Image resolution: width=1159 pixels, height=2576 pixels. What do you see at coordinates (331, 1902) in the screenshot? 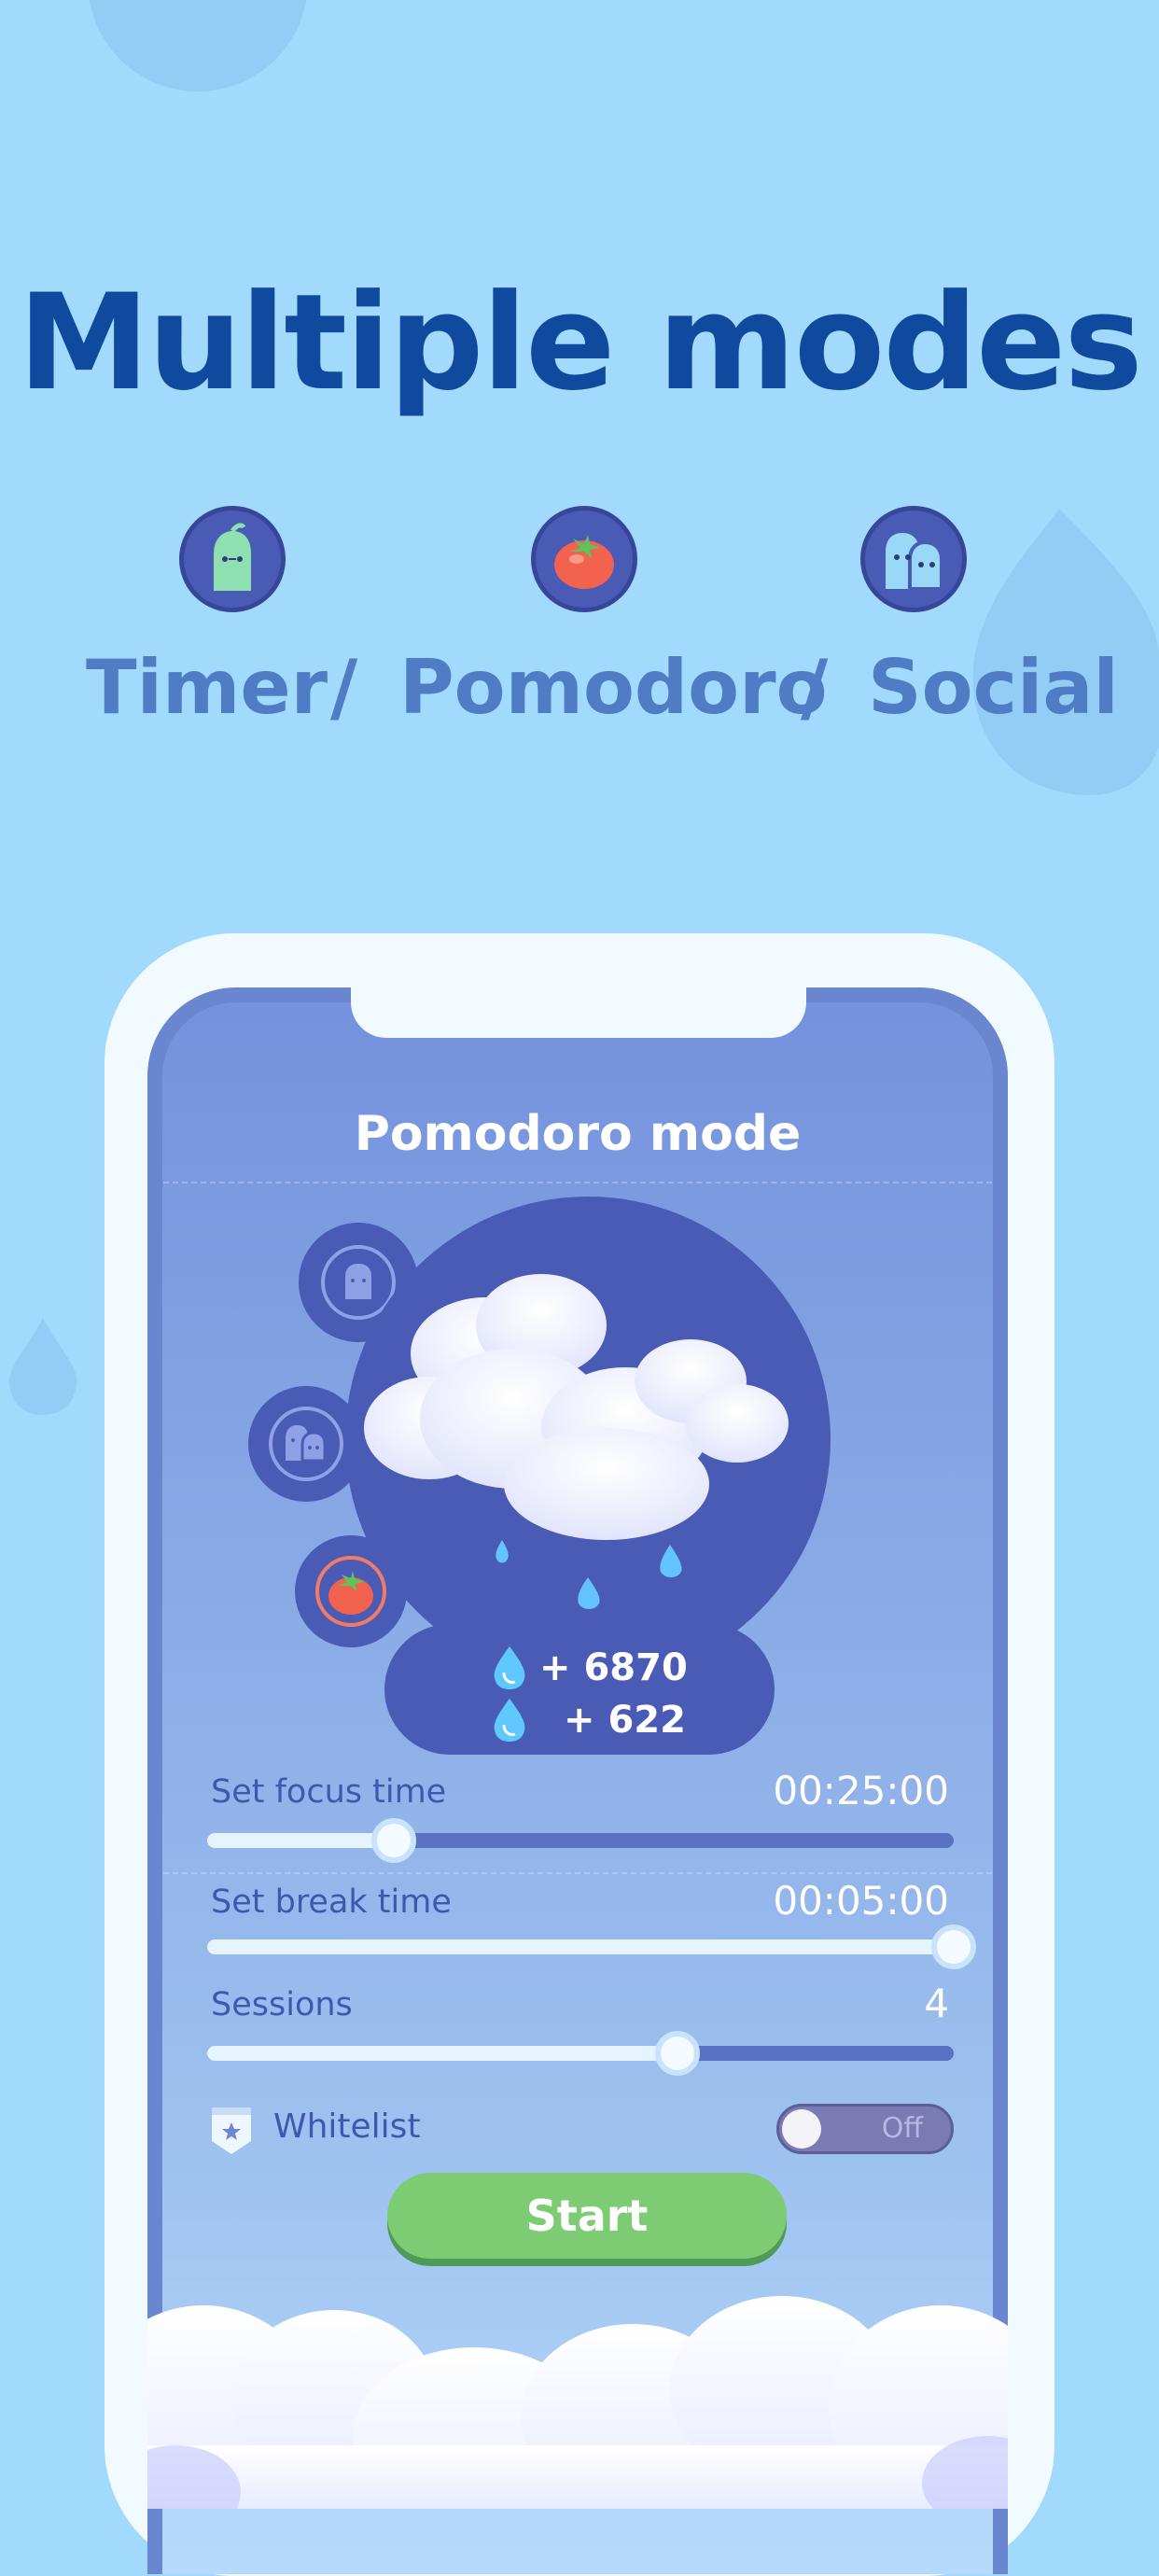
I see `break-time-label: Set break time` at bounding box center [331, 1902].